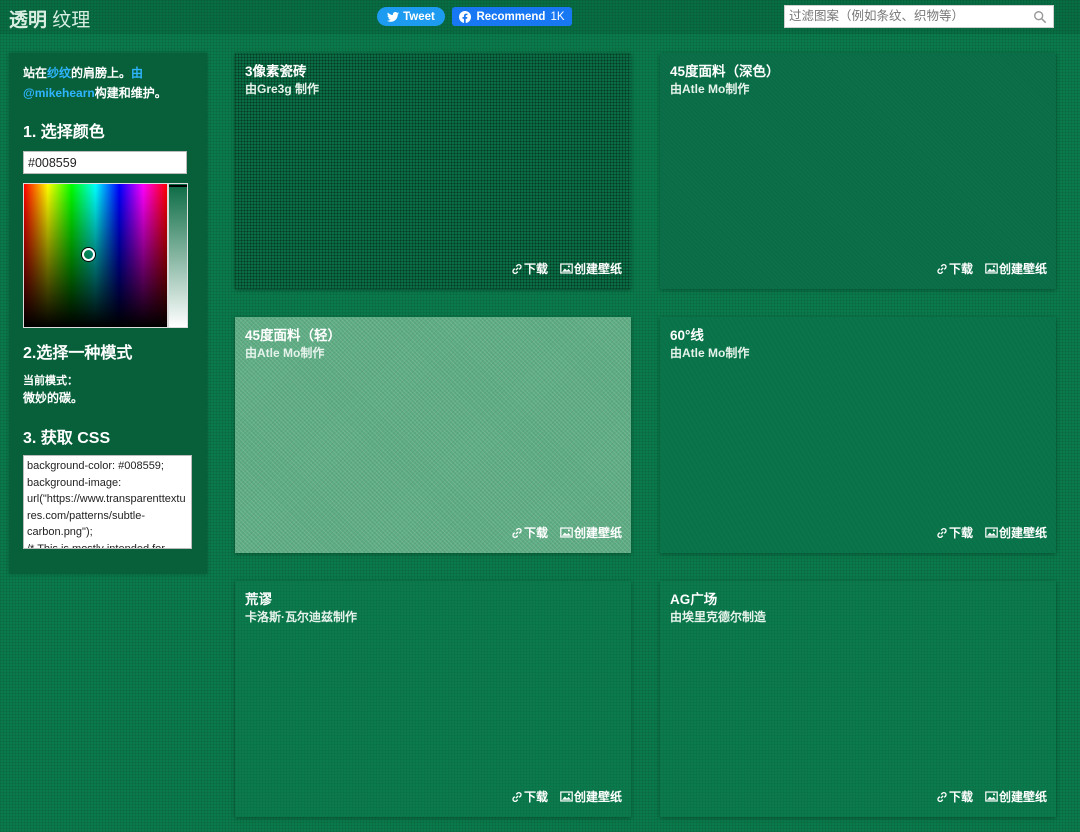 This screenshot has width=1080, height=832. I want to click on color-saturation-picker, so click(95, 255).